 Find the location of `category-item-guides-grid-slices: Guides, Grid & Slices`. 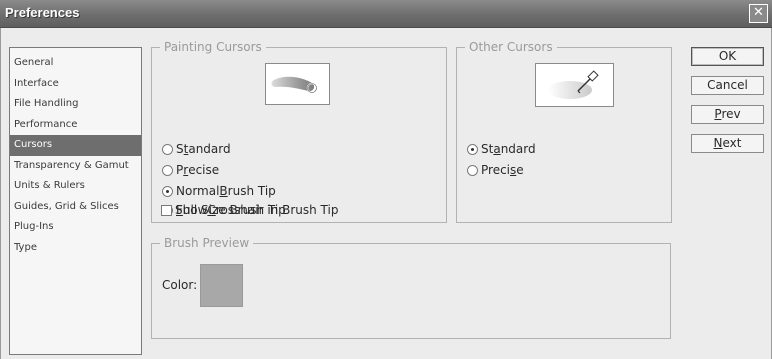

category-item-guides-grid-slices: Guides, Grid & Slices is located at coordinates (75, 207).